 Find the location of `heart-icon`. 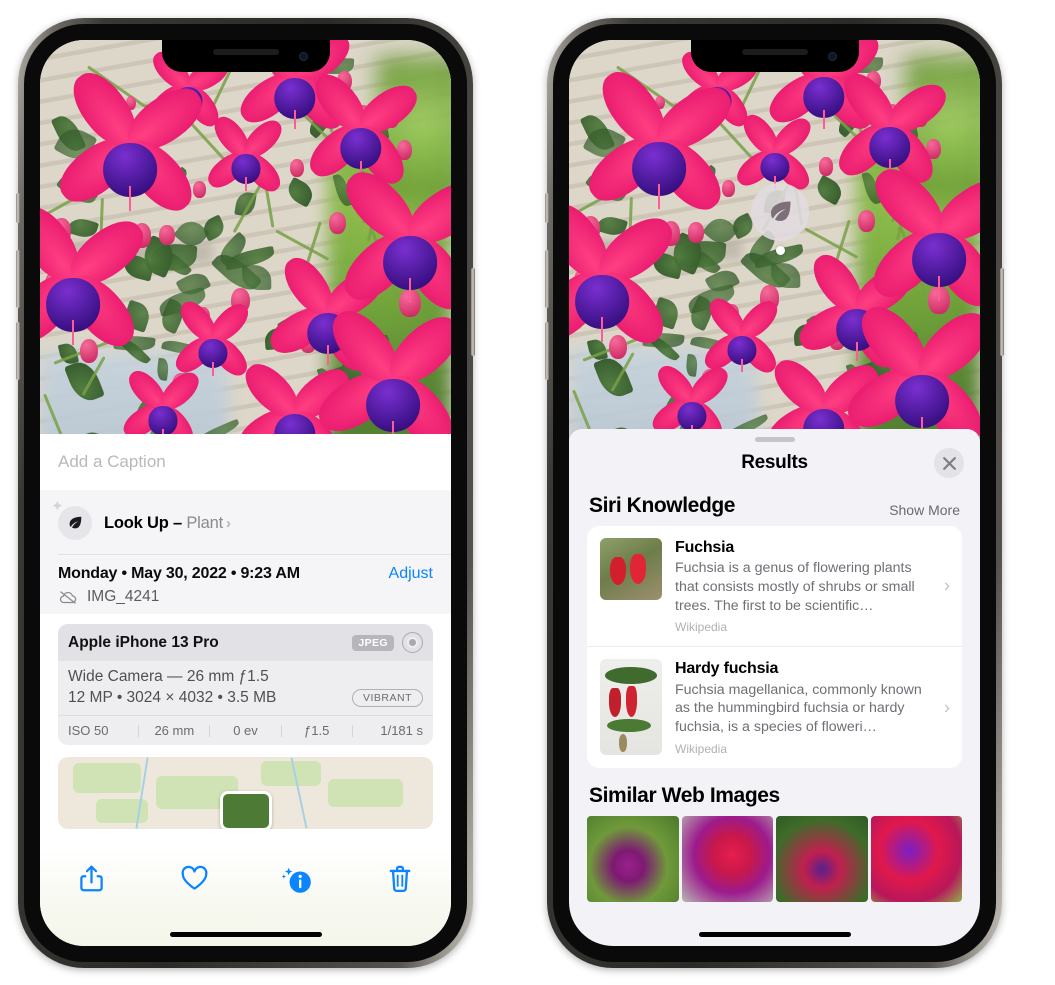

heart-icon is located at coordinates (194, 877).